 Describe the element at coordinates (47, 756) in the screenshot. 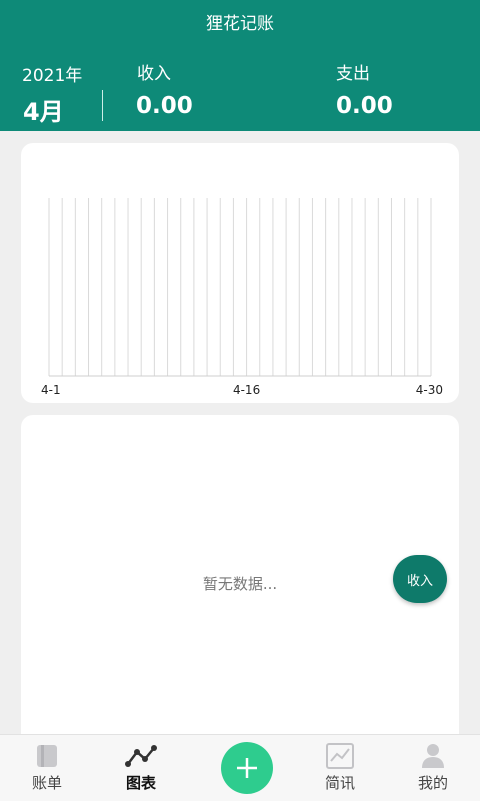

I see `book-icon` at that location.